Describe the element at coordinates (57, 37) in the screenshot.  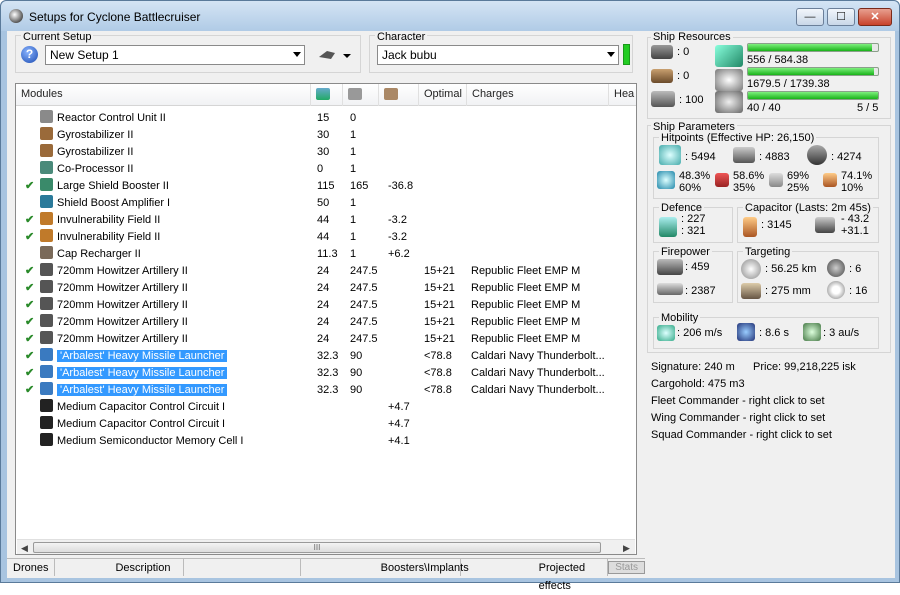
I see `setup-label: Current Setup` at that location.